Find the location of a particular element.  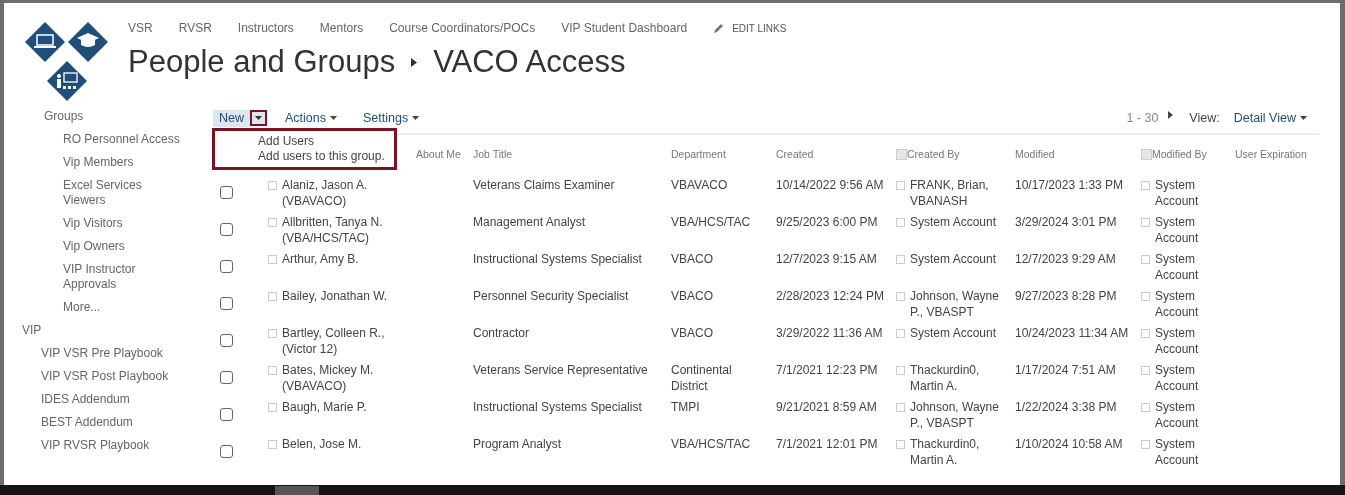

nav-link: Instructors is located at coordinates (265, 28).